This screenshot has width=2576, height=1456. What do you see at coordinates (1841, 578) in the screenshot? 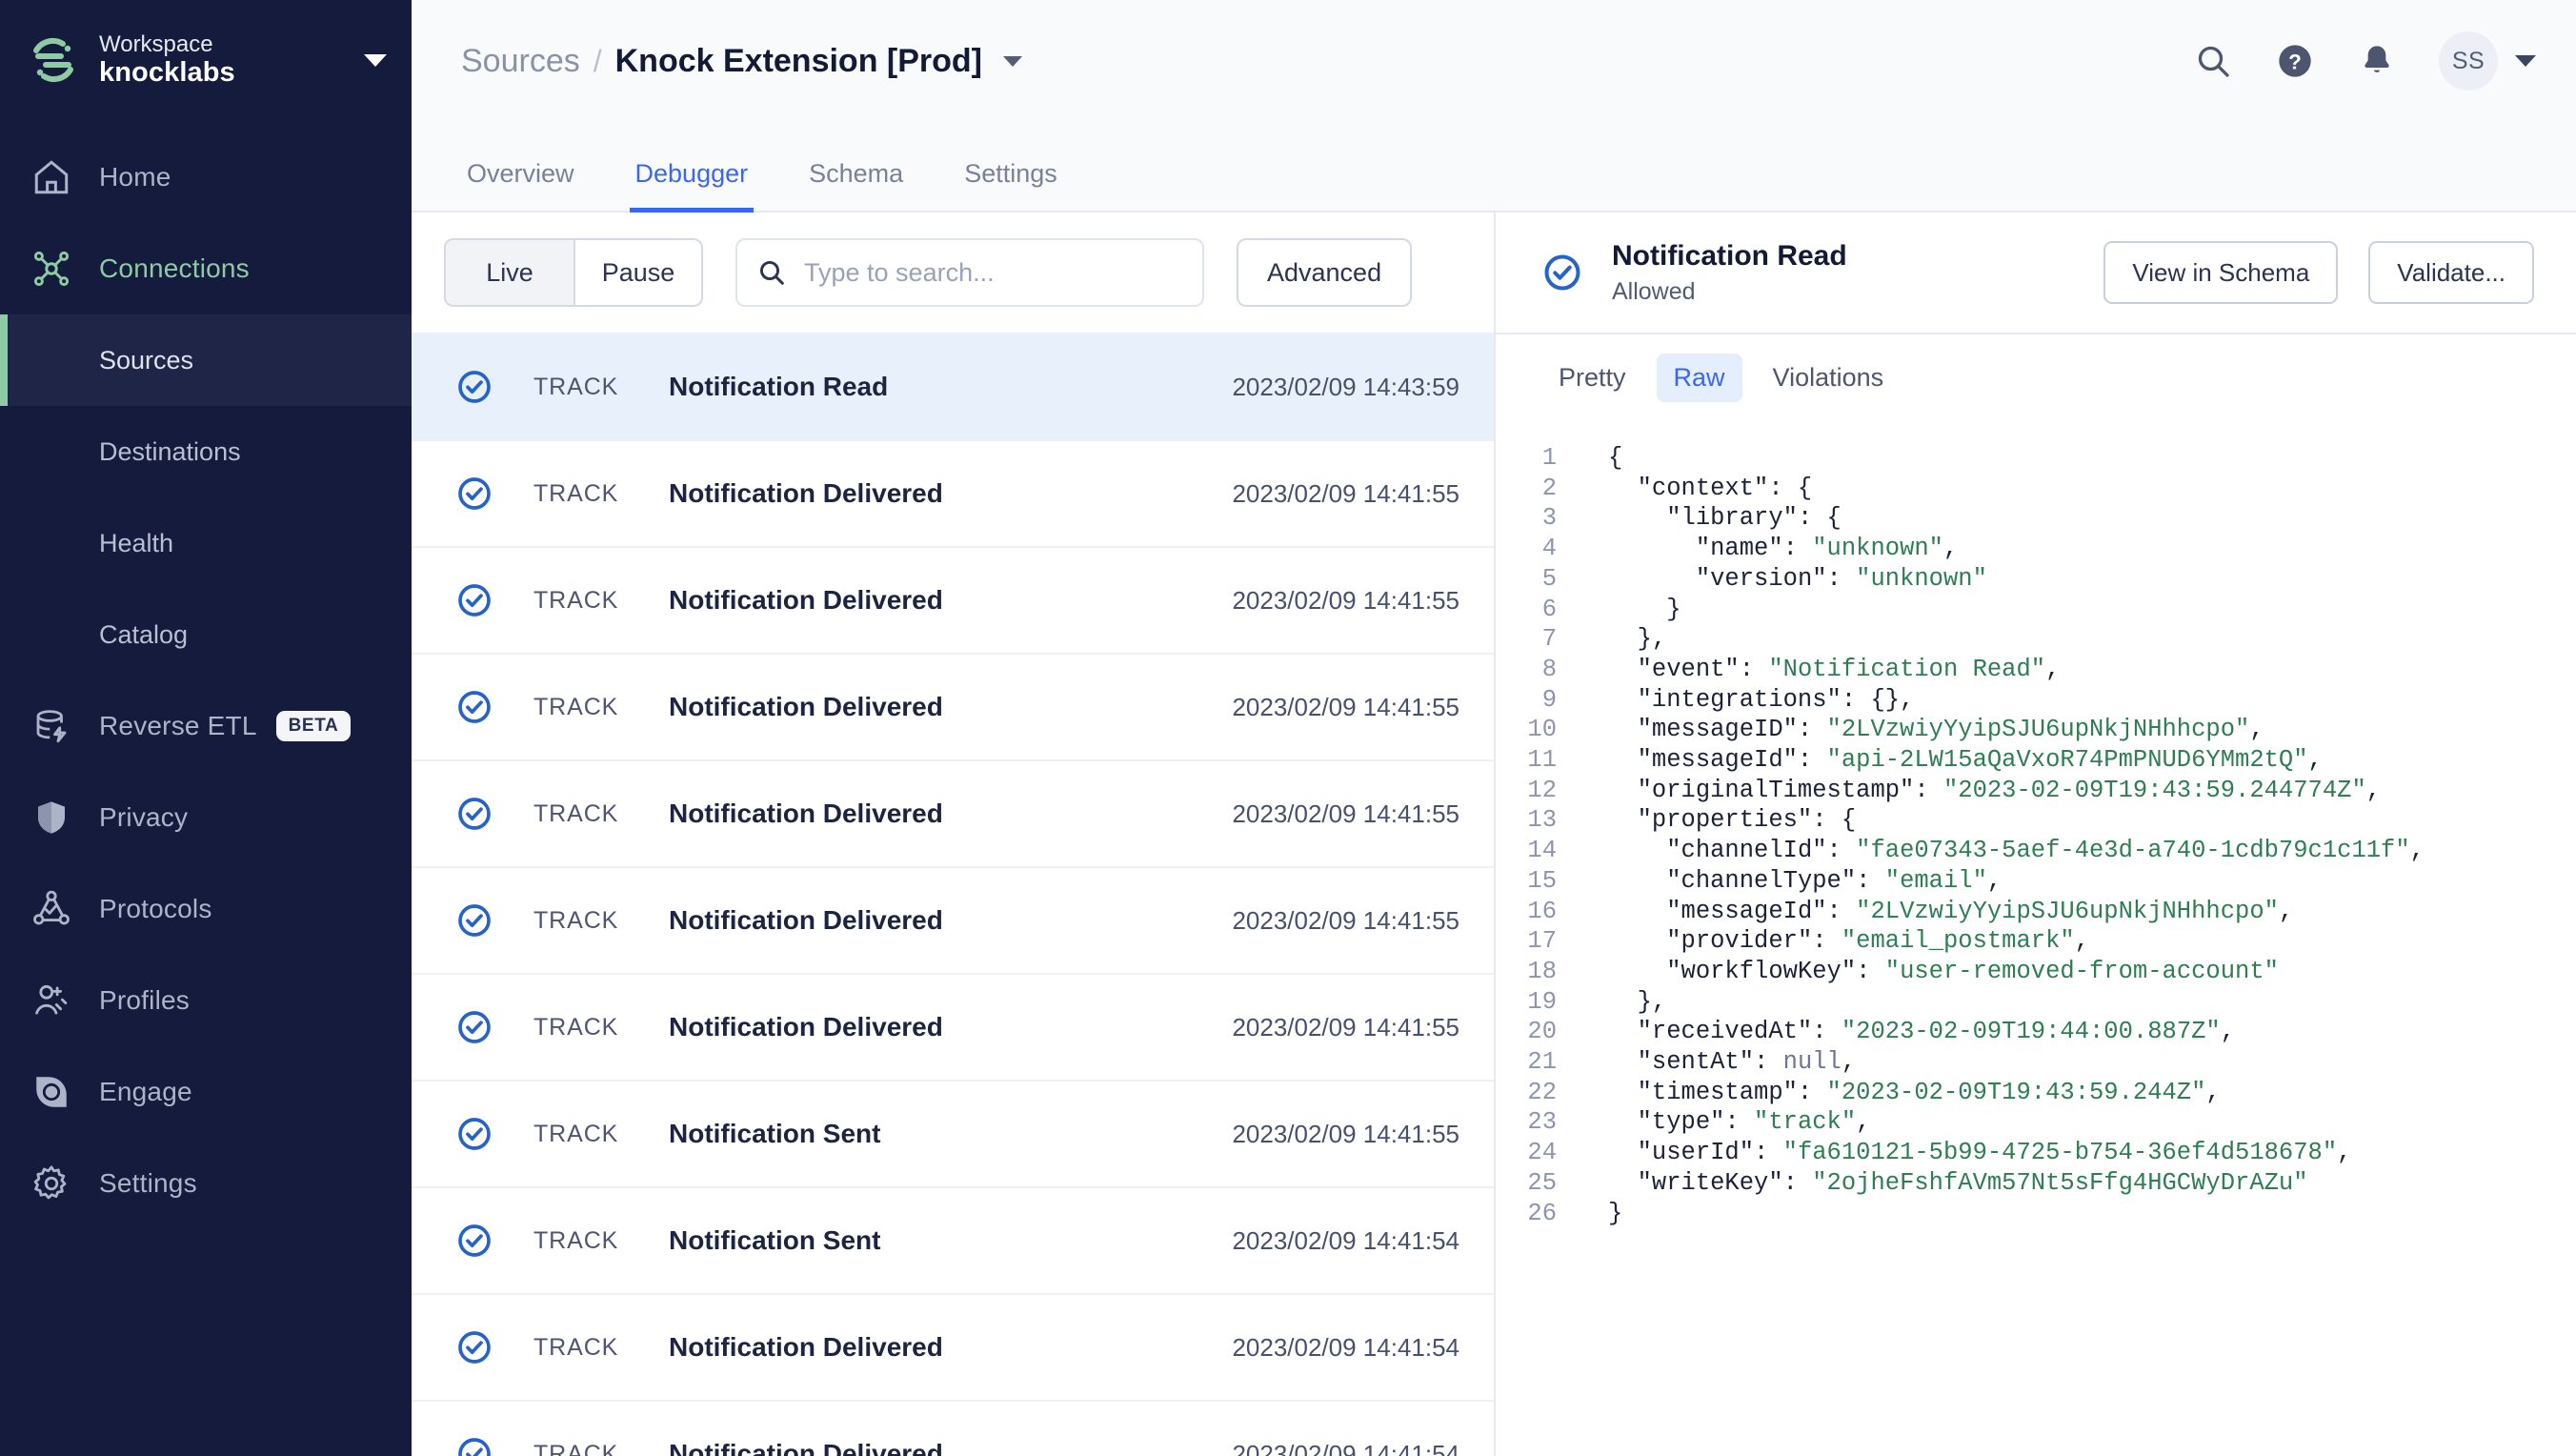
I see `code-text: "version": "unknown"` at bounding box center [1841, 578].